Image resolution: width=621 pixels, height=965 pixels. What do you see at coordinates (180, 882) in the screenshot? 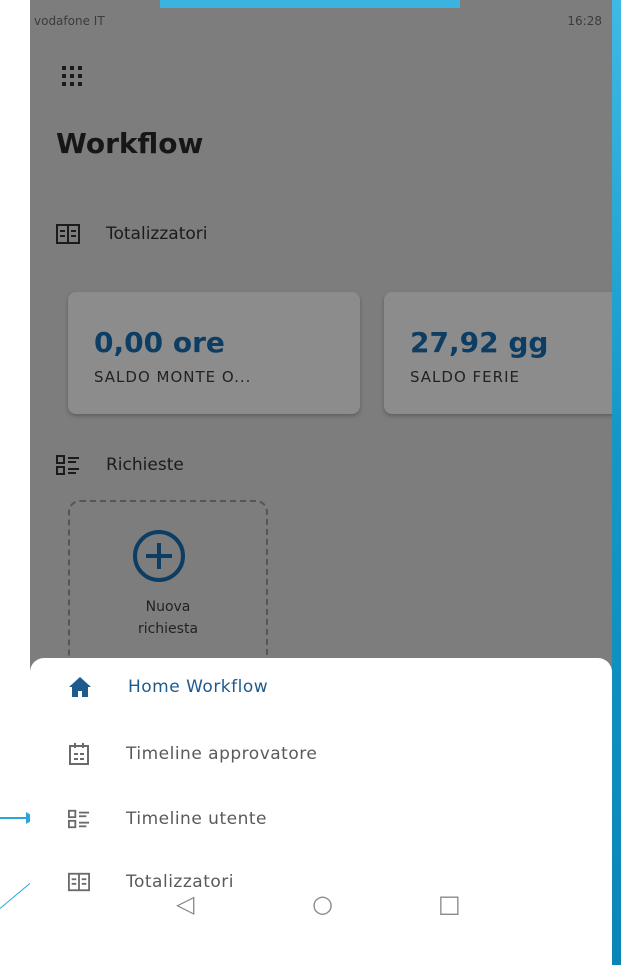
I see `menu-item-label: Totalizzatori` at bounding box center [180, 882].